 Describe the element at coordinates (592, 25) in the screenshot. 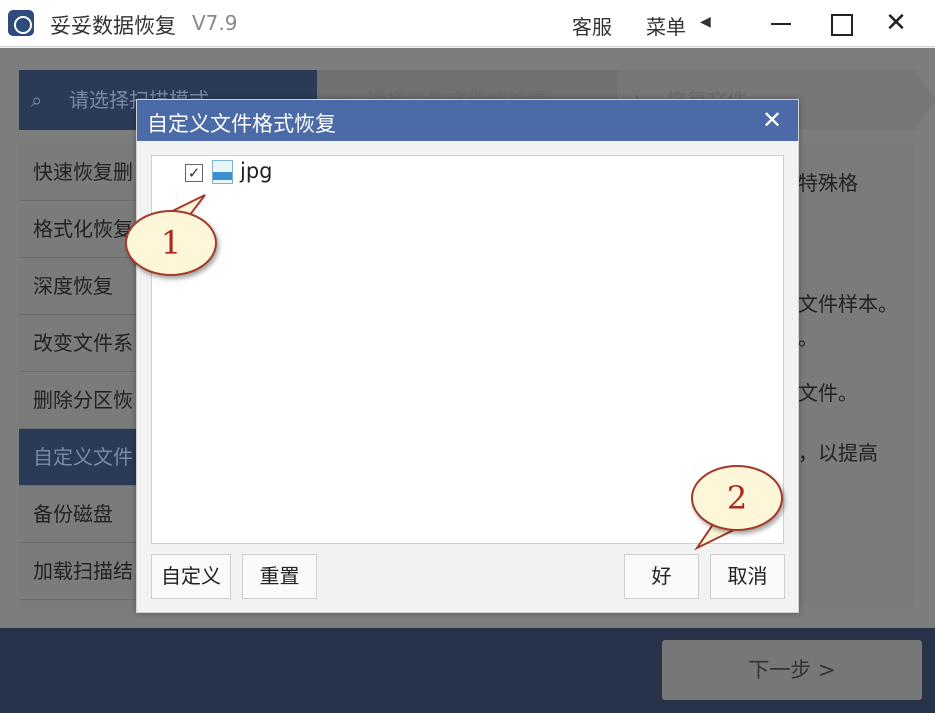

I see `customer-service-link: 客服` at that location.